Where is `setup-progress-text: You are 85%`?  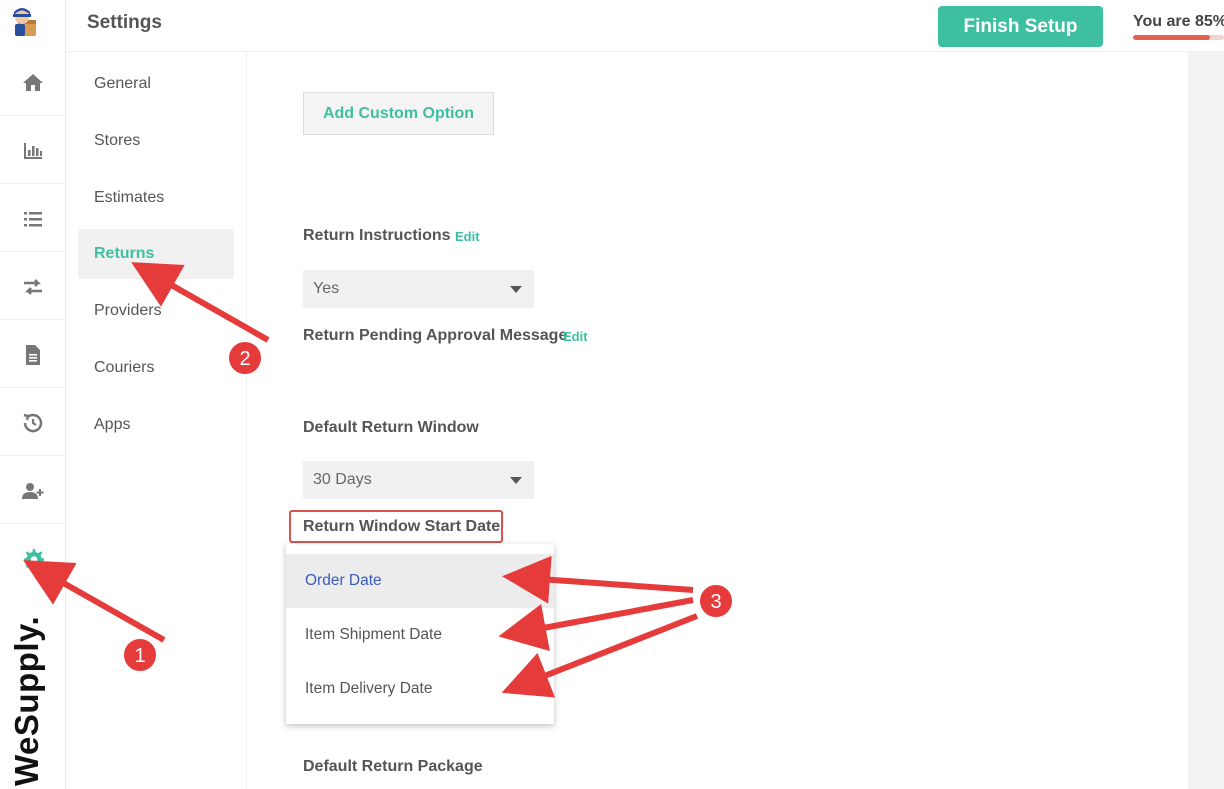 setup-progress-text: You are 85% is located at coordinates (1178, 21).